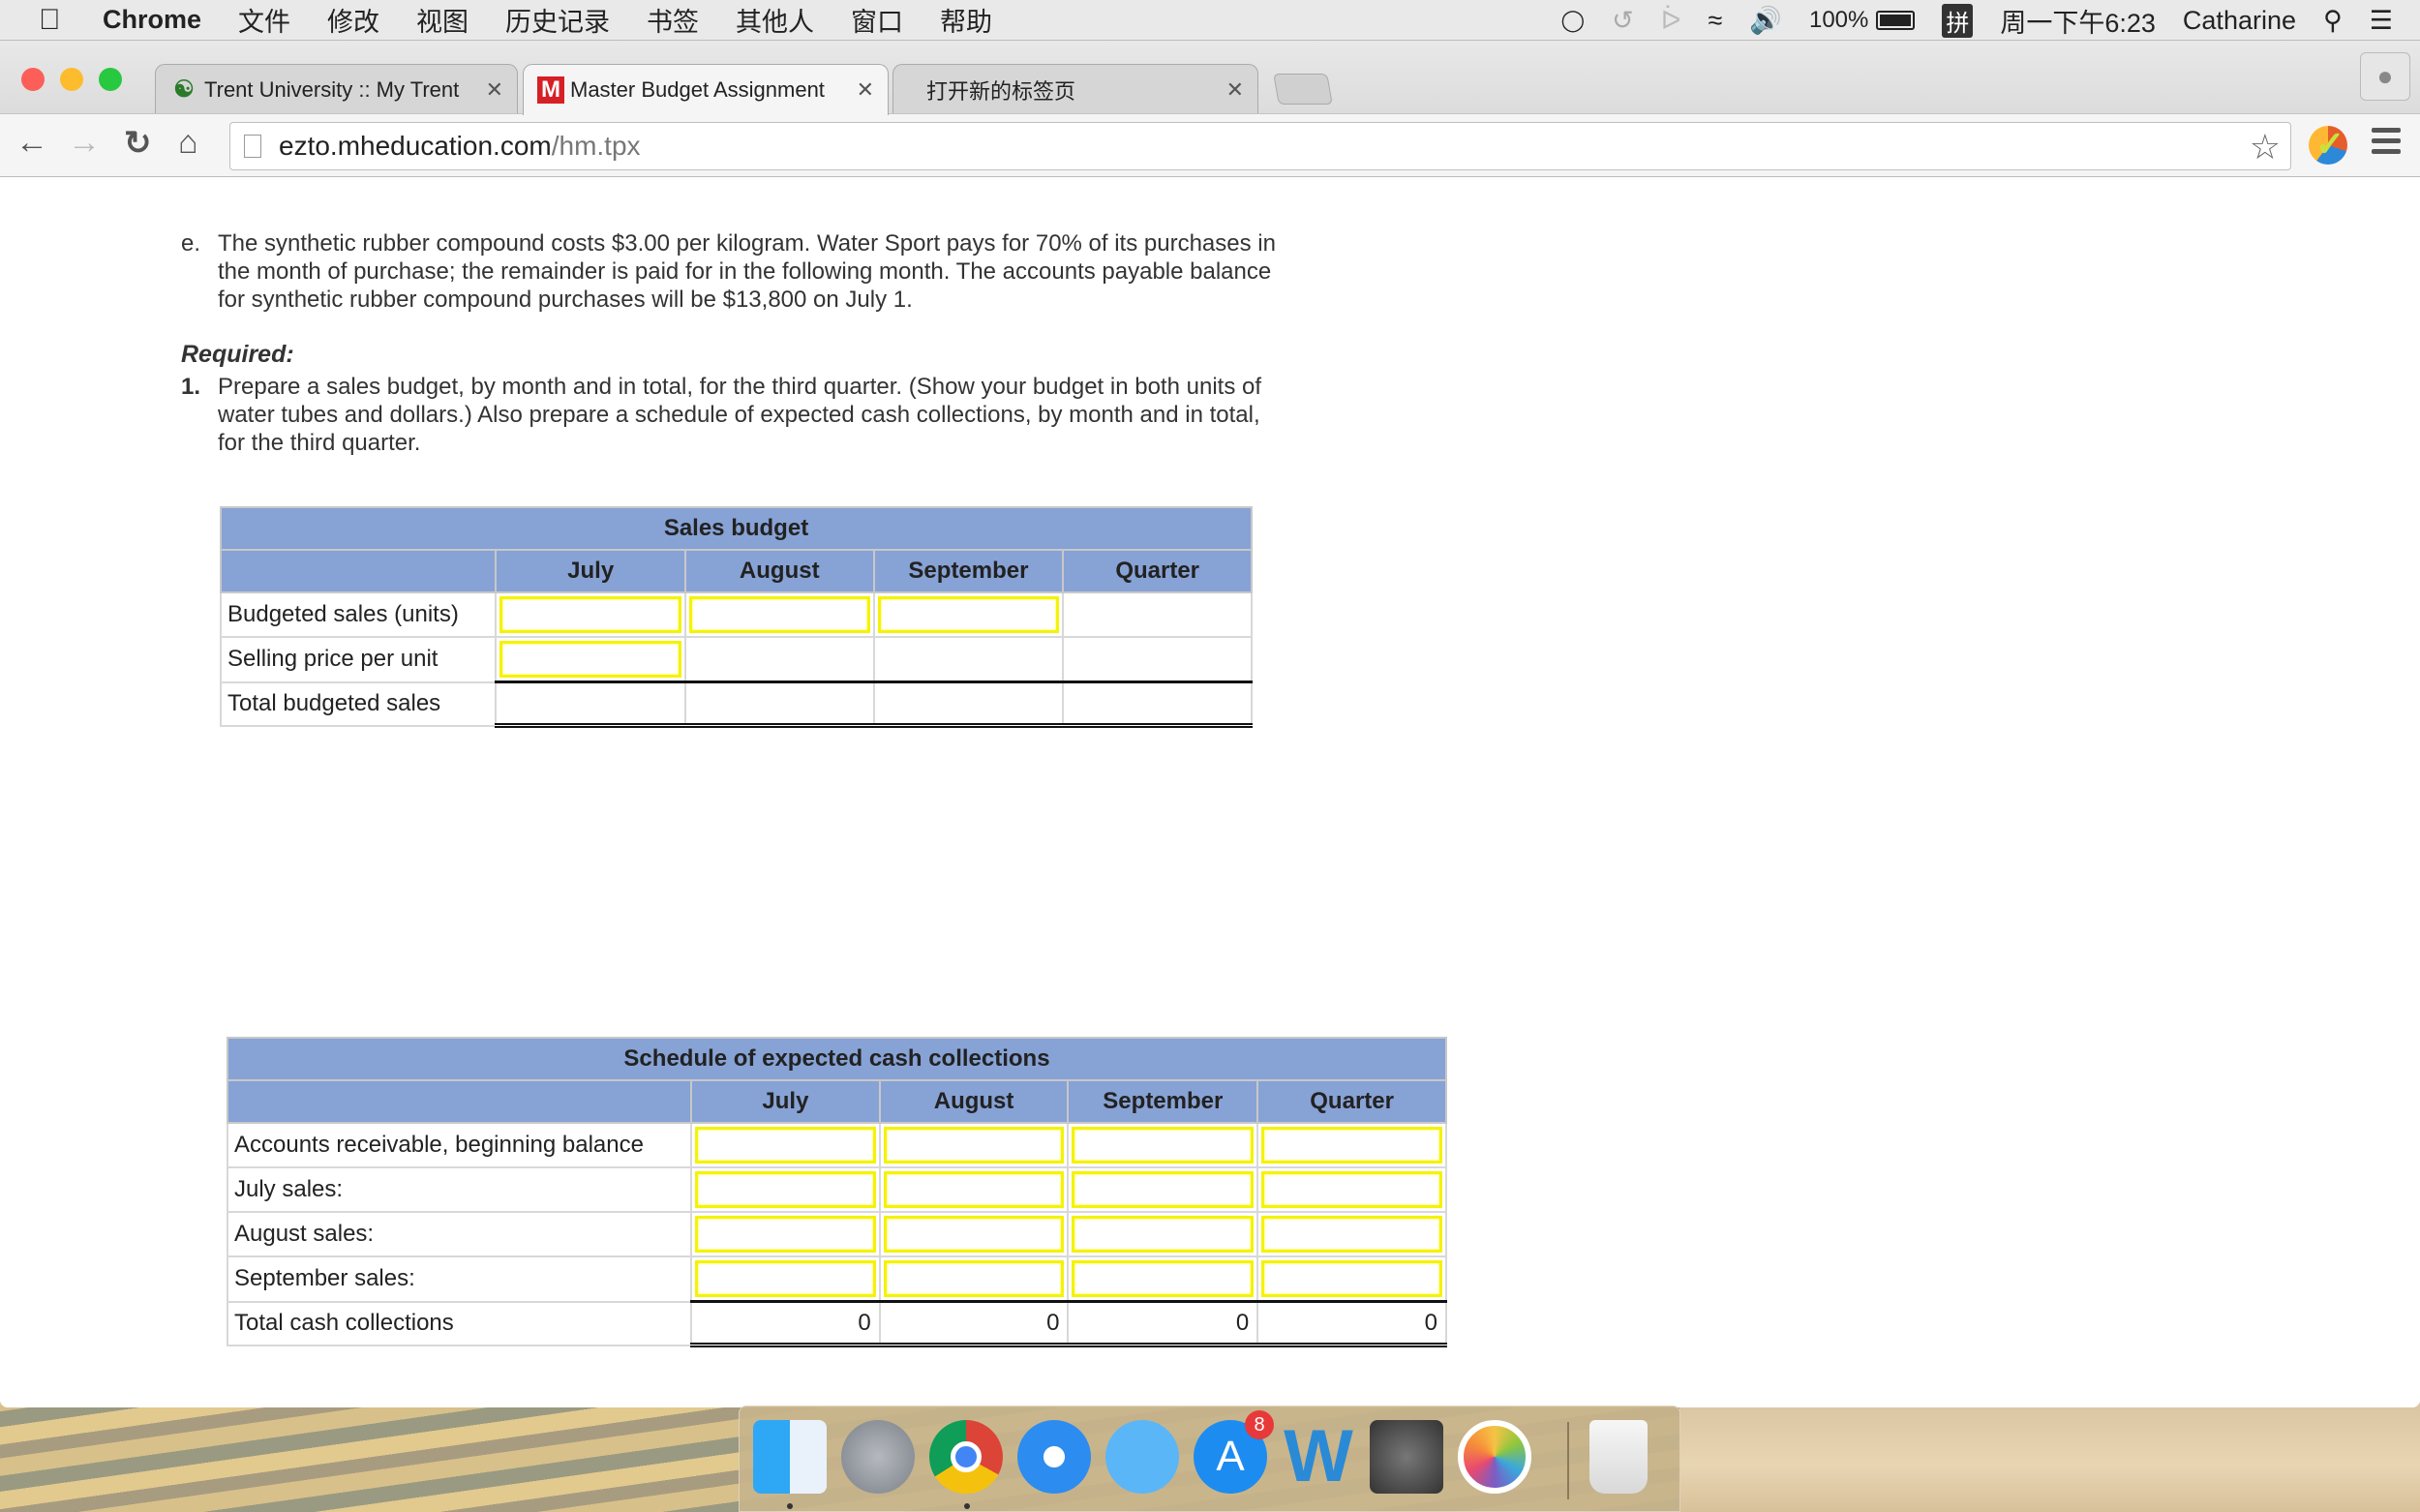 The width and height of the screenshot is (2420, 1512). What do you see at coordinates (1318, 1457) in the screenshot?
I see `word-icon: W` at bounding box center [1318, 1457].